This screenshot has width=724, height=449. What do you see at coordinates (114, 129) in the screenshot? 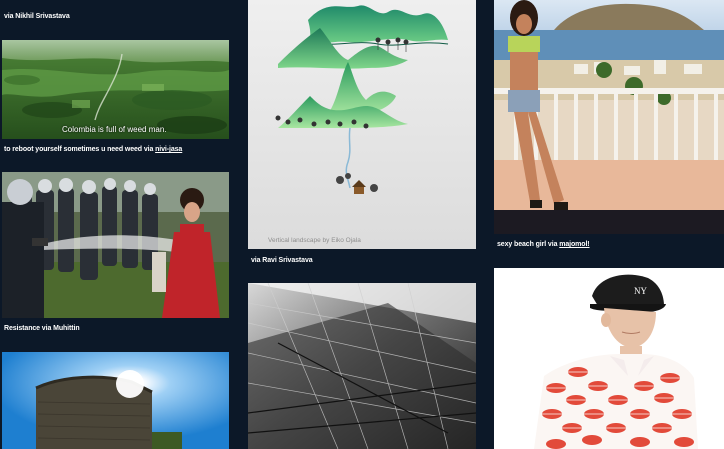
I see `image-overlay-text: Colombia is full of weed man.` at bounding box center [114, 129].